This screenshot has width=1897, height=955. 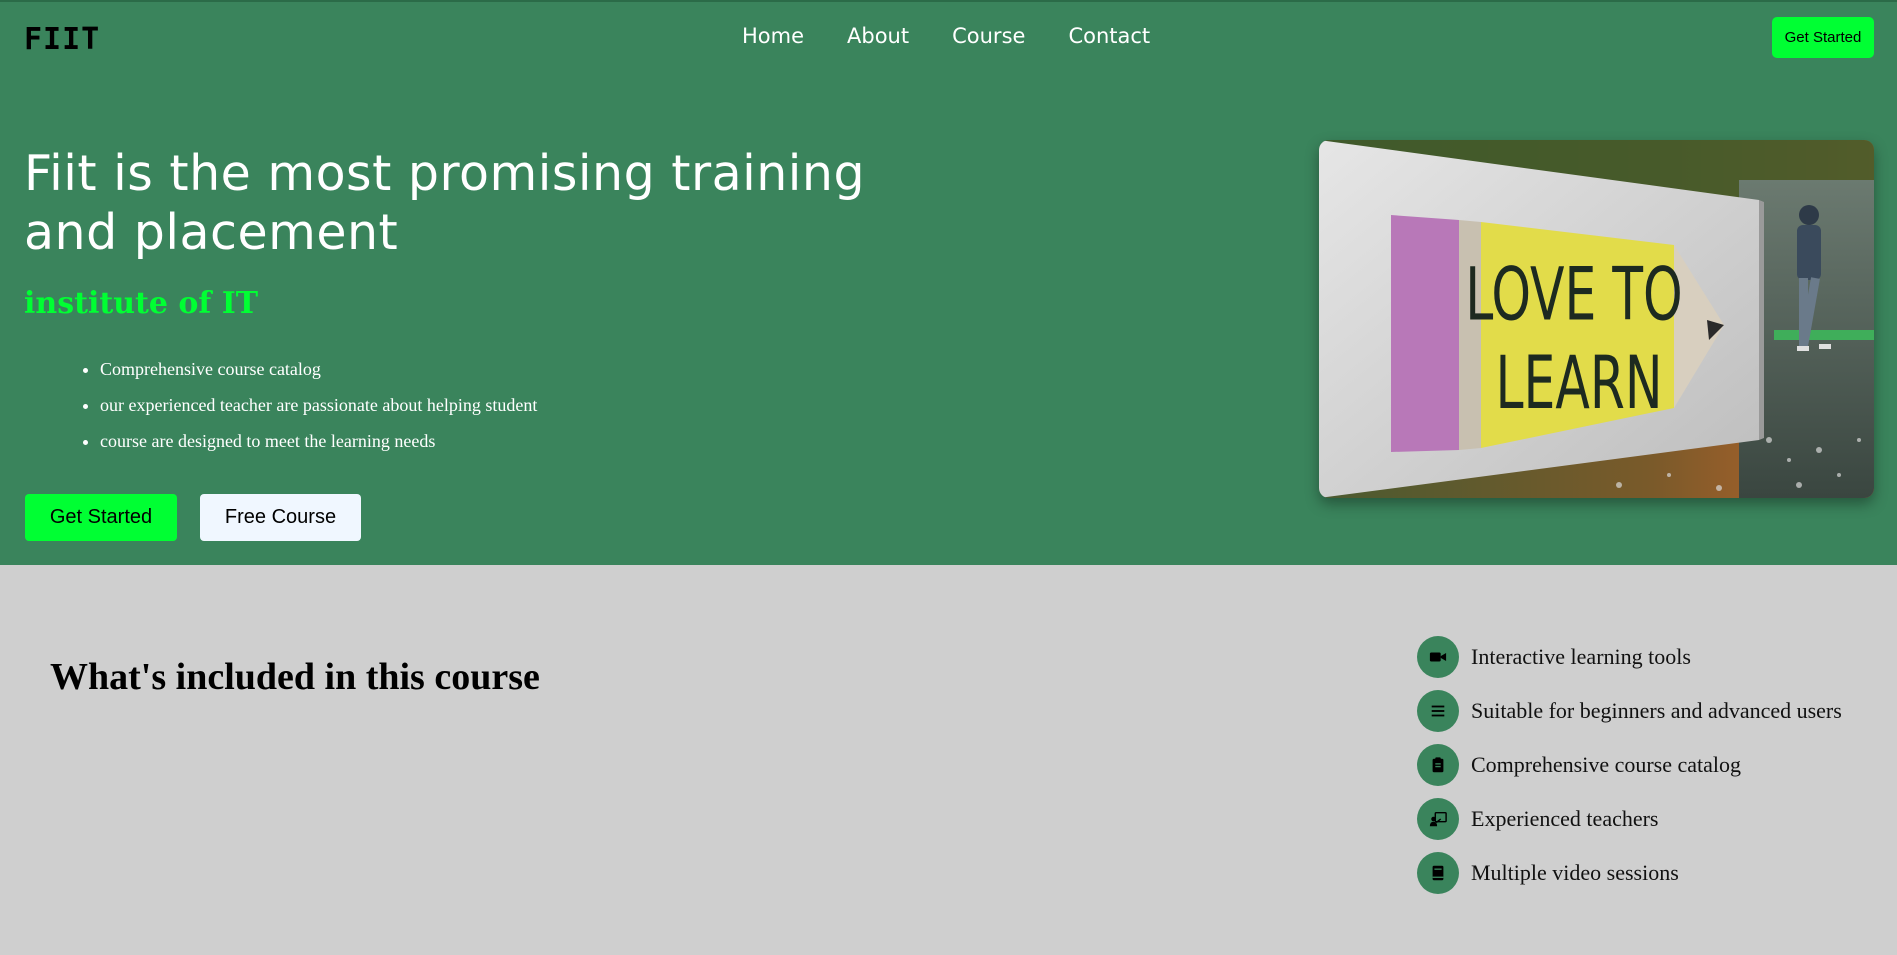 What do you see at coordinates (295, 677) in the screenshot?
I see `section-title: What's included in this course` at bounding box center [295, 677].